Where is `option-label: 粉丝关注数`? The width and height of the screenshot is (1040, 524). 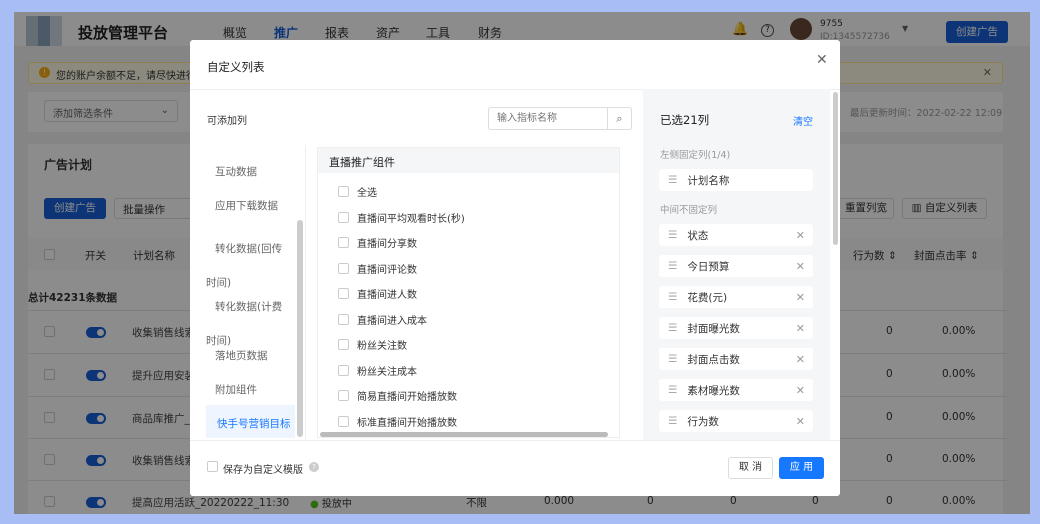 option-label: 粉丝关注数 is located at coordinates (382, 346).